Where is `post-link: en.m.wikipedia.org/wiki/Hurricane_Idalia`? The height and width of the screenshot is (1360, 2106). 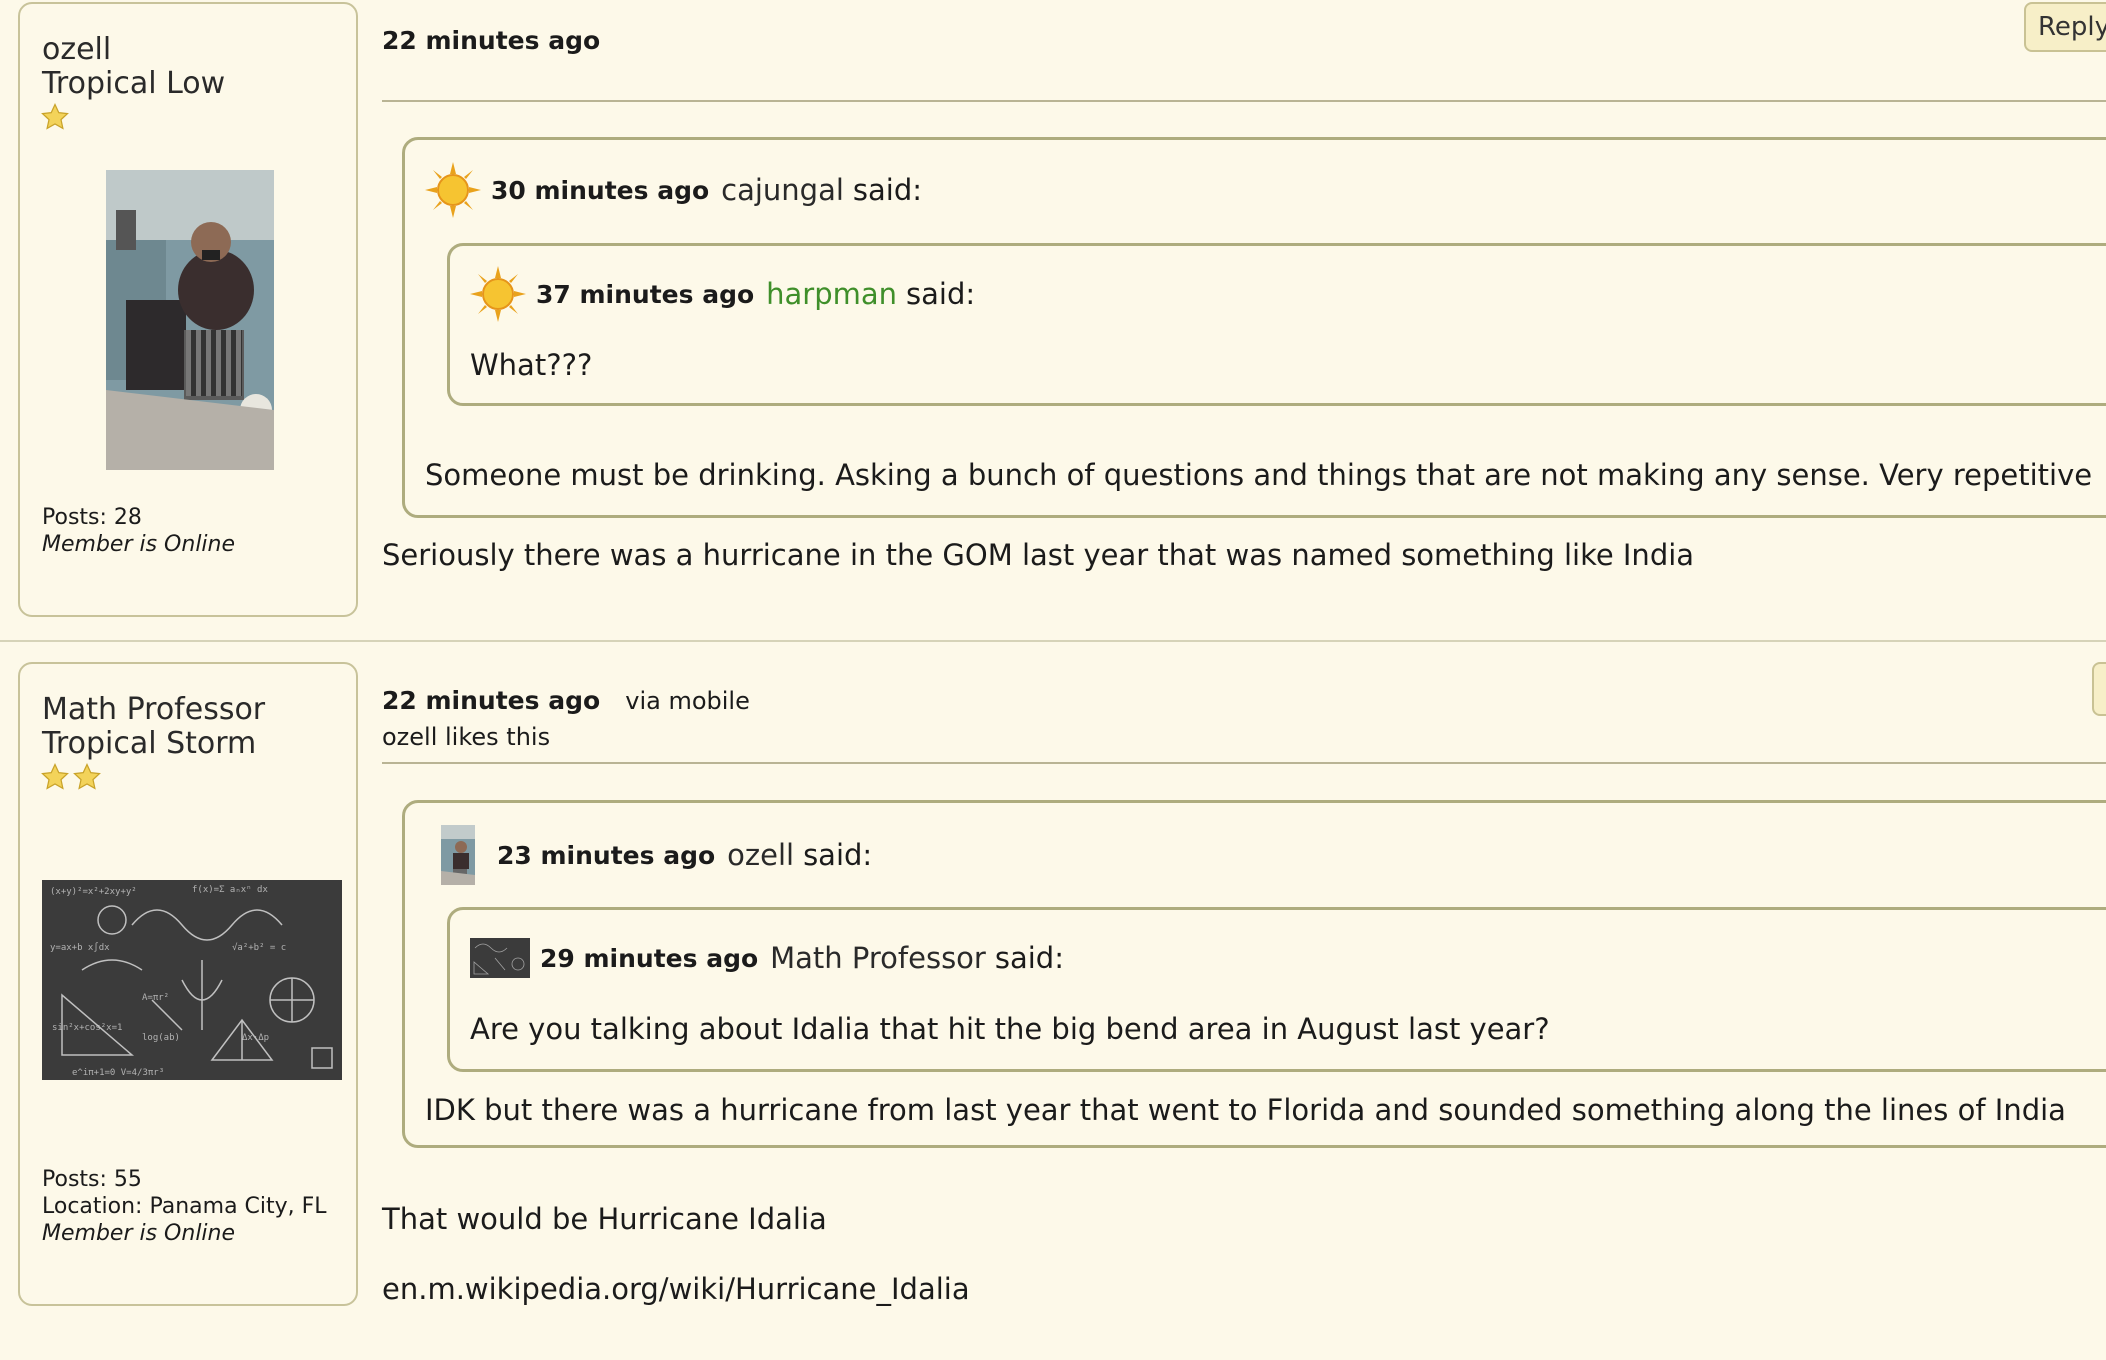
post-link: en.m.wikipedia.org/wiki/Hurricane_Idalia is located at coordinates (676, 1289).